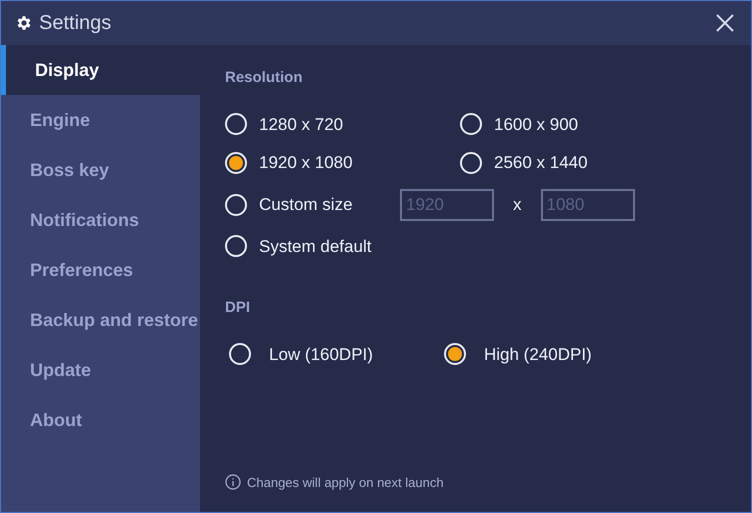  Describe the element at coordinates (321, 355) in the screenshot. I see `option-label: Low (160DPI)` at that location.